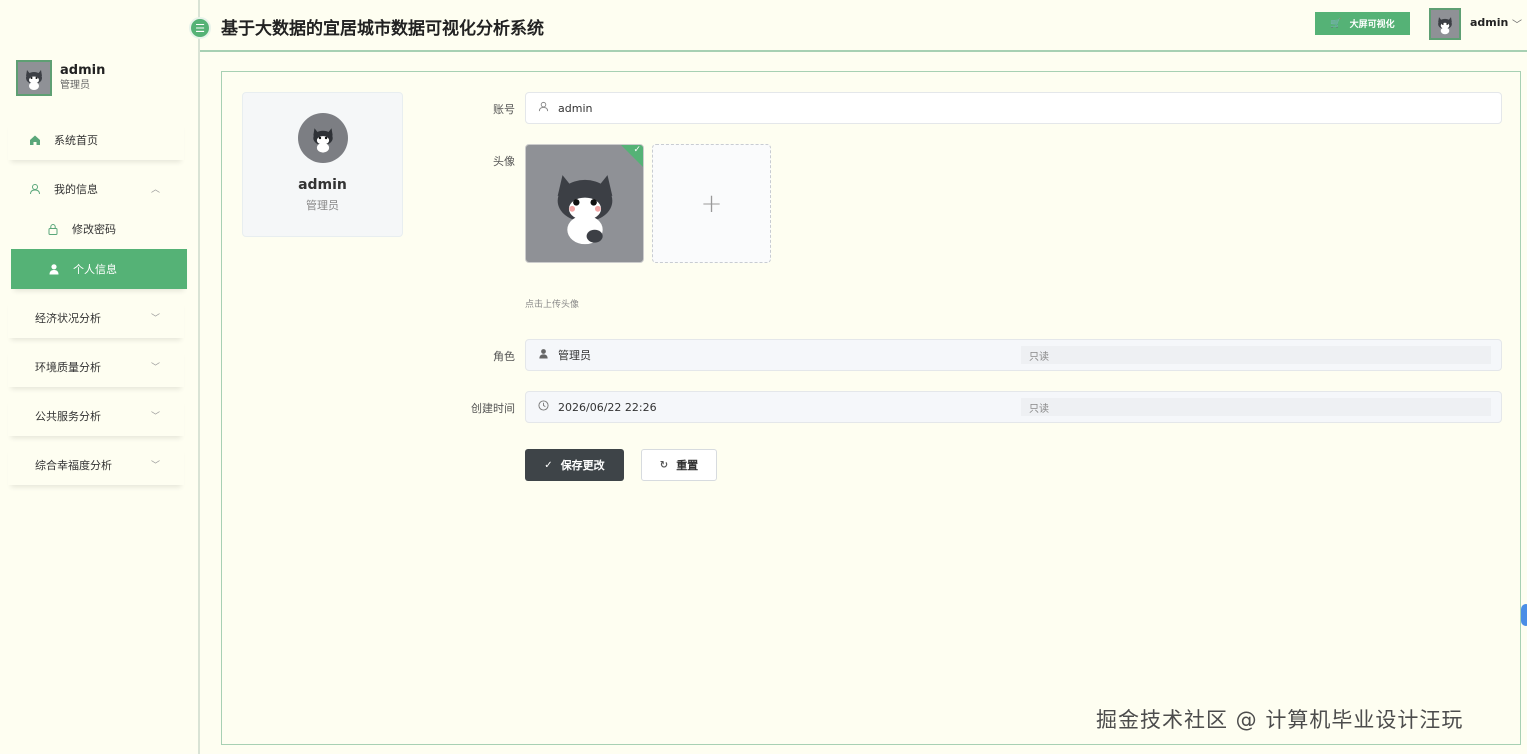  What do you see at coordinates (552, 305) in the screenshot?
I see `upload-hint: 点击上传头像` at bounding box center [552, 305].